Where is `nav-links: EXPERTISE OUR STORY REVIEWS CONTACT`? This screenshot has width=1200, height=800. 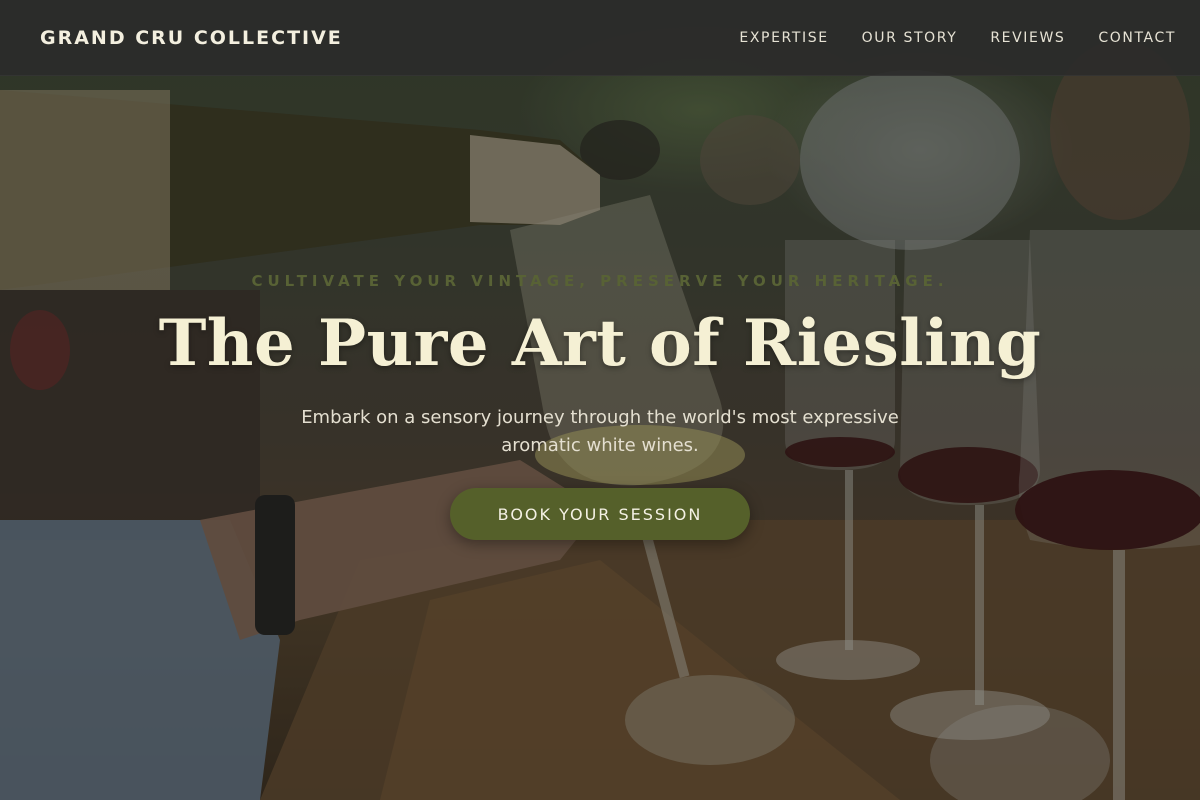
nav-links: EXPERTISE OUR STORY REVIEWS CONTACT is located at coordinates (957, 38).